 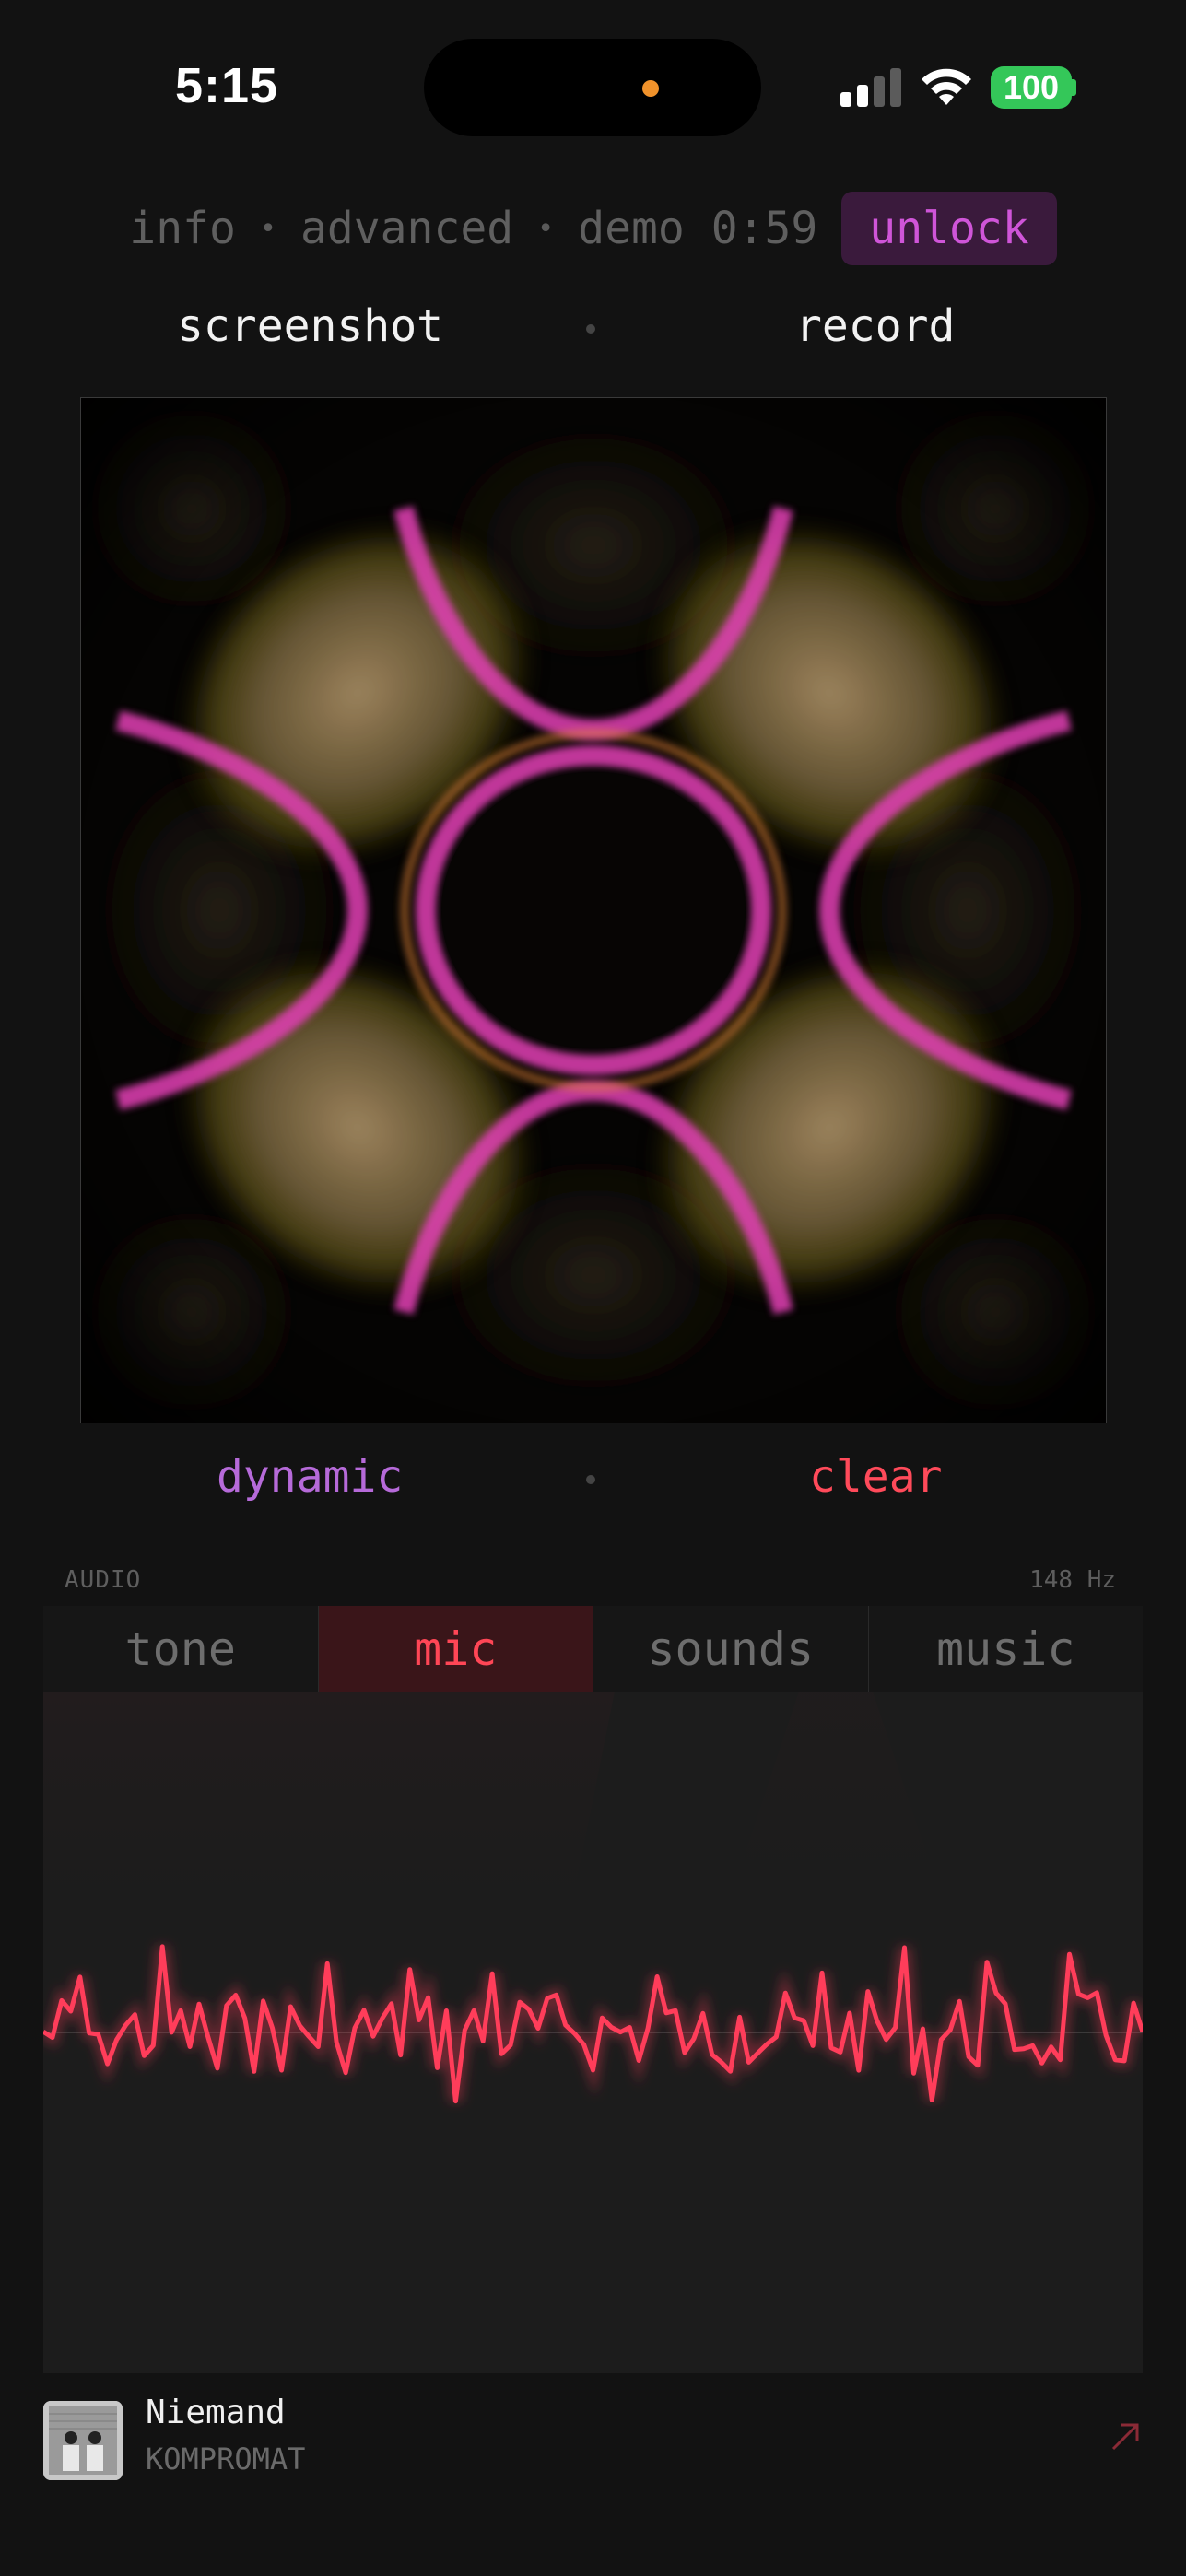 I want to click on demo-timer: demo 0:59, so click(x=698, y=228).